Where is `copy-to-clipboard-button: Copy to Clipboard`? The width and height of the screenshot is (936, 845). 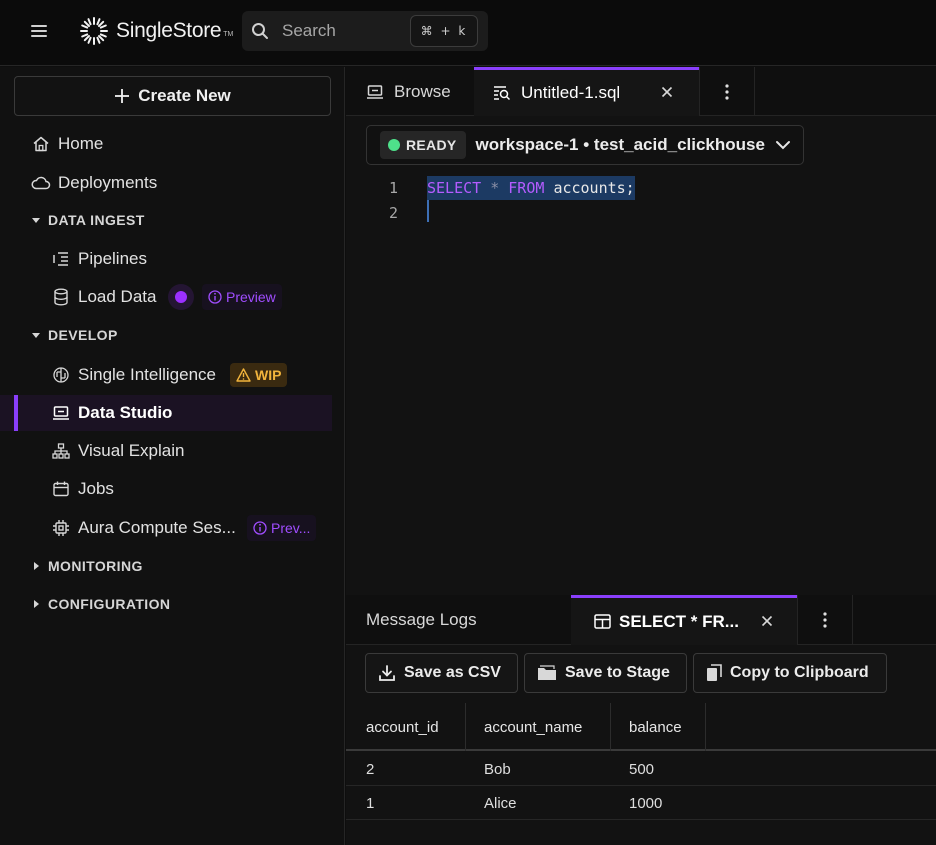
copy-to-clipboard-button: Copy to Clipboard is located at coordinates (790, 673).